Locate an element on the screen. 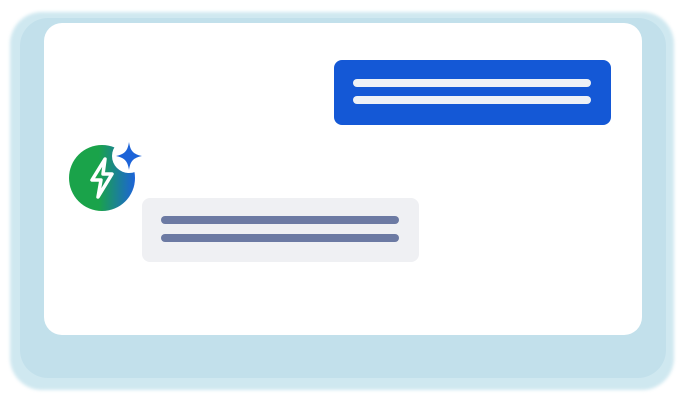 The image size is (686, 402). user-message-bubble is located at coordinates (472, 92).